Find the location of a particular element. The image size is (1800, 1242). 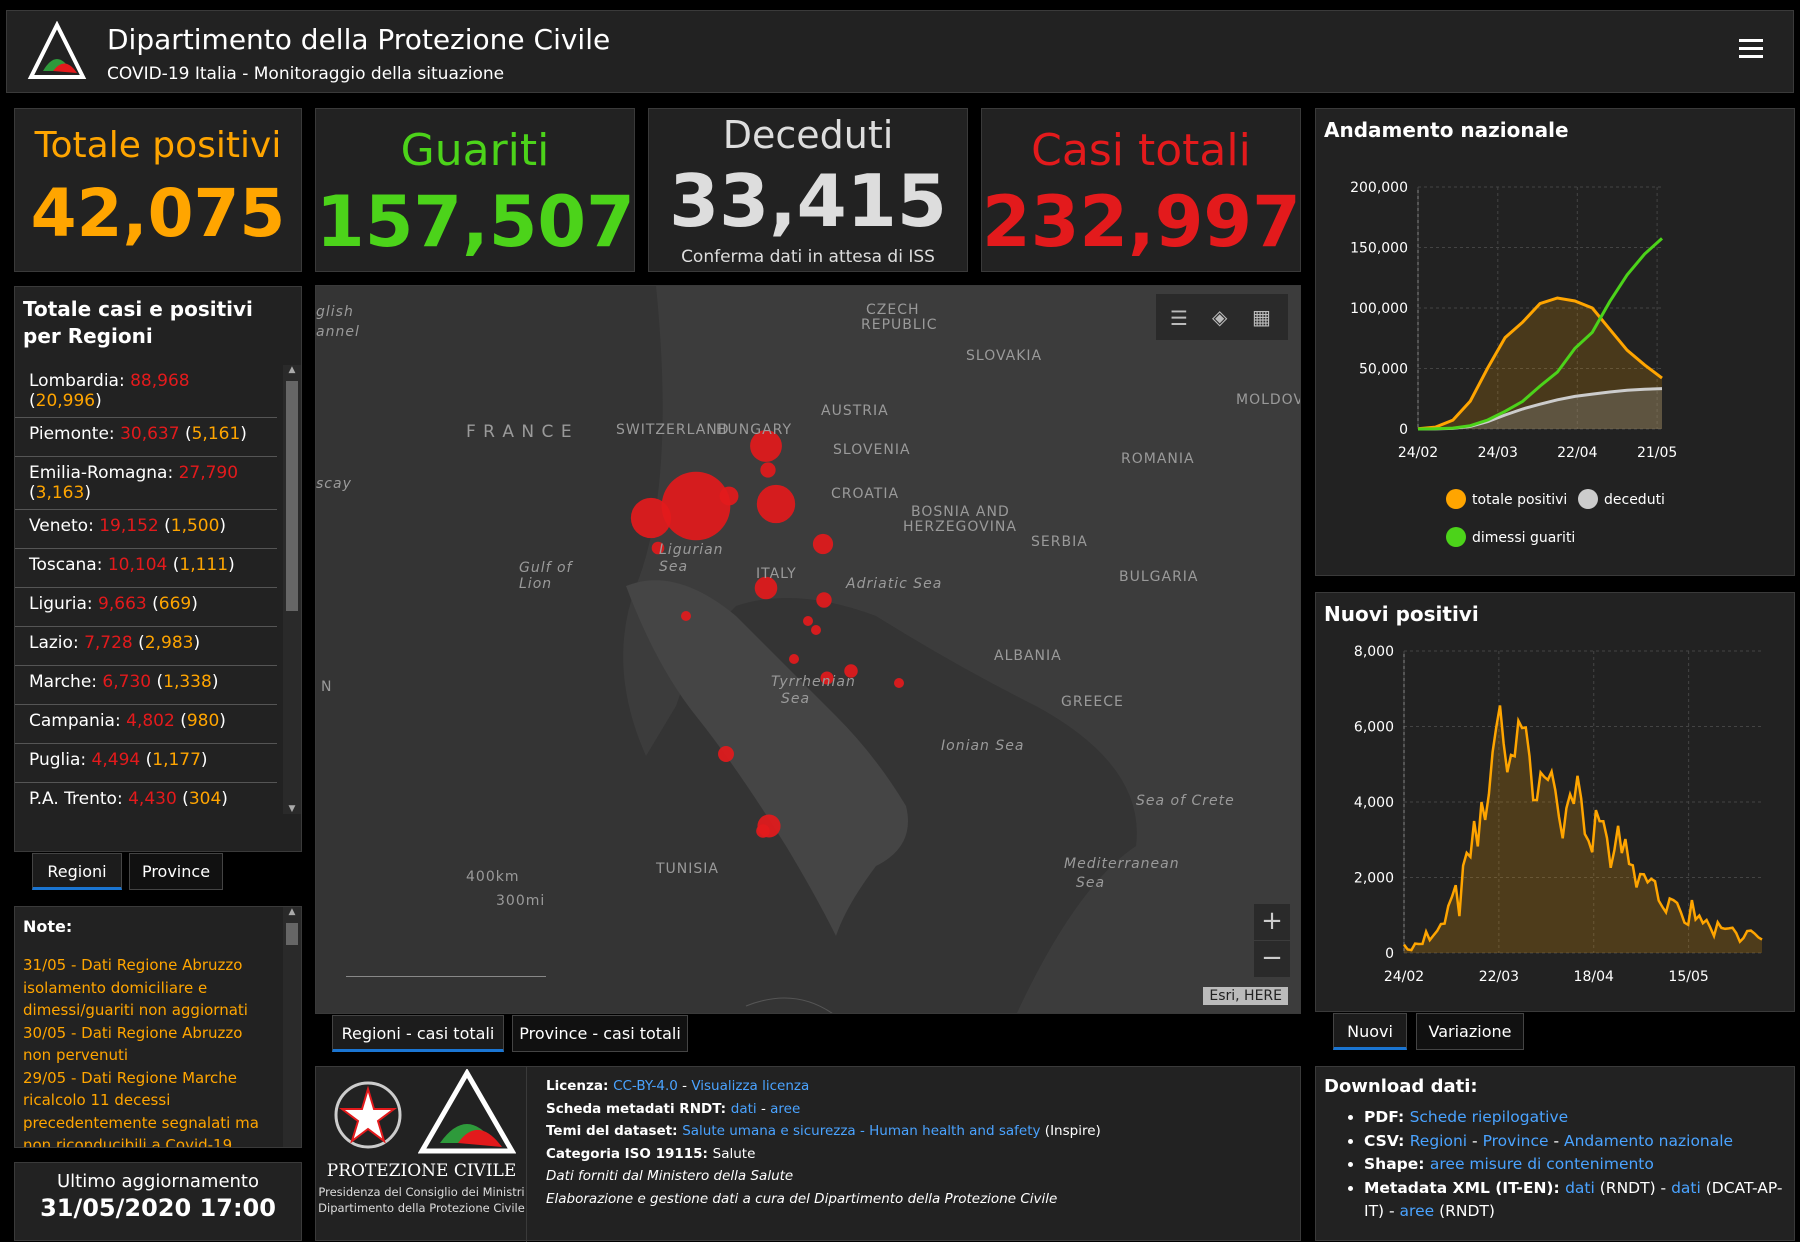

kpi-label: Casi totali is located at coordinates (1141, 150).